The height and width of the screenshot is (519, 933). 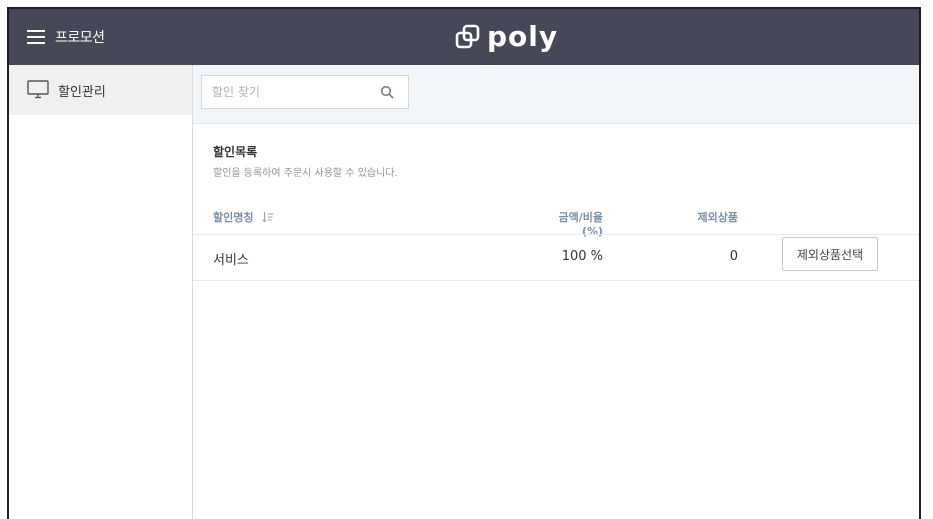 I want to click on column-header-name: 할인명칭, so click(x=243, y=217).